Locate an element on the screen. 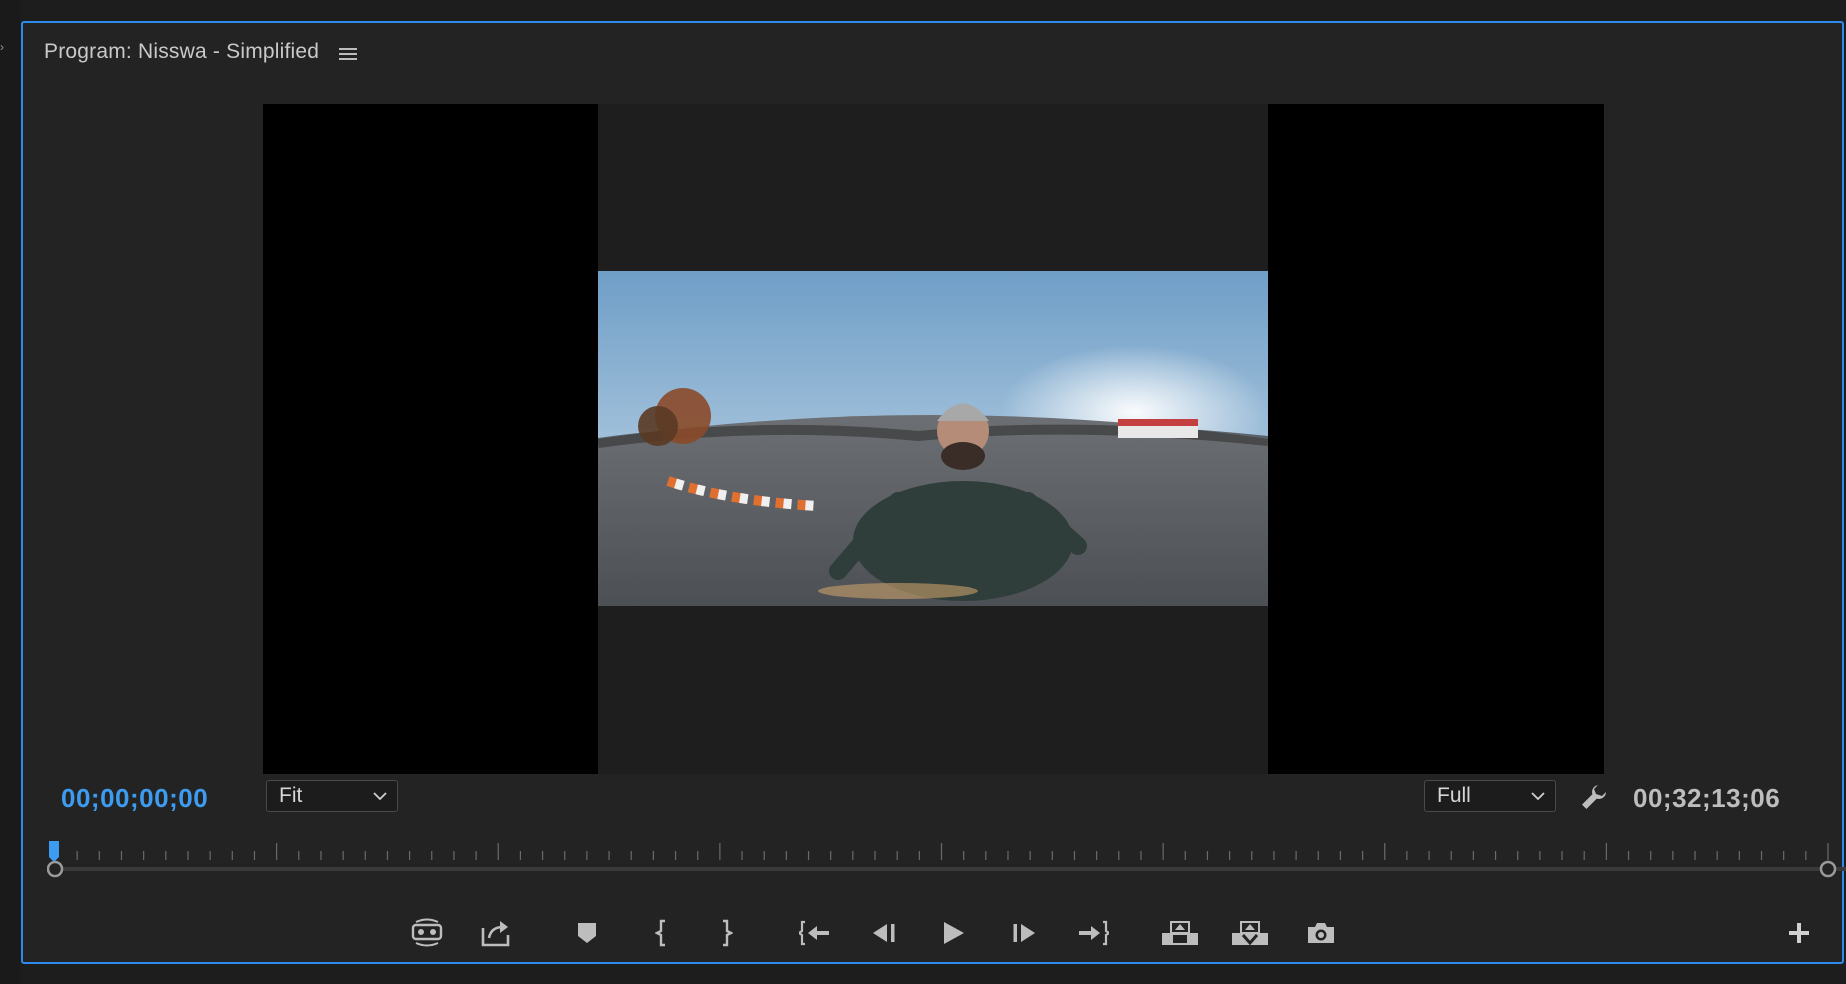 The width and height of the screenshot is (1846, 984). add-marker-button is located at coordinates (587, 933).